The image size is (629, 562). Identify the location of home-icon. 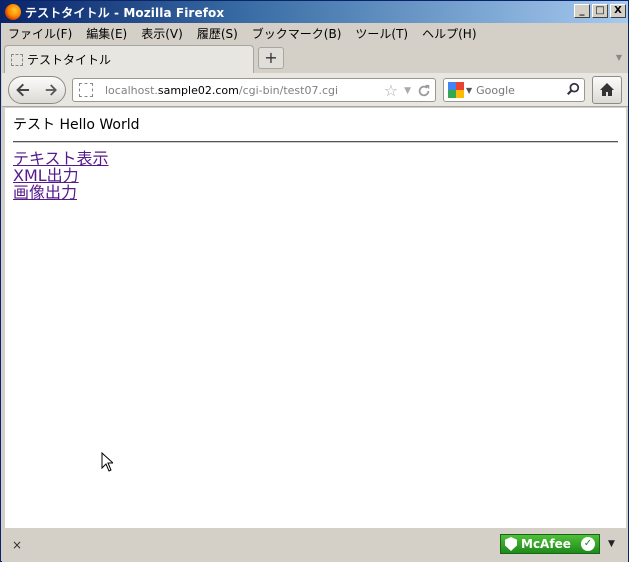
(607, 89).